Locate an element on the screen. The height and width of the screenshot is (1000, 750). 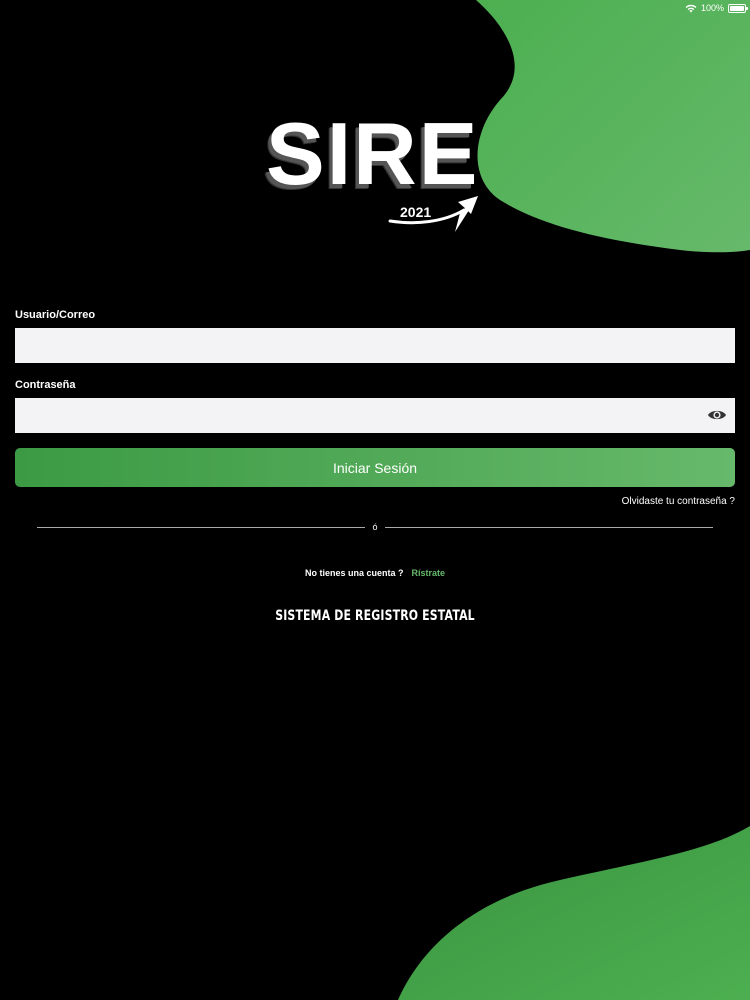
divider-line-left is located at coordinates (201, 527).